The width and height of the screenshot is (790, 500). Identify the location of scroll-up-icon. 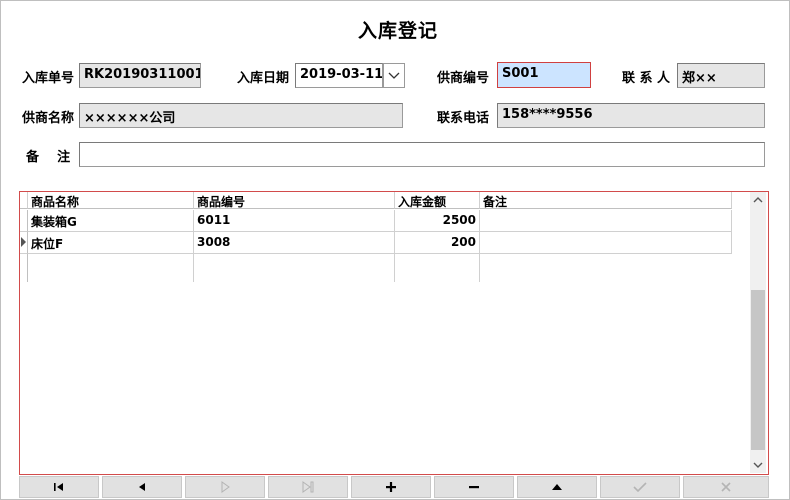
(758, 200).